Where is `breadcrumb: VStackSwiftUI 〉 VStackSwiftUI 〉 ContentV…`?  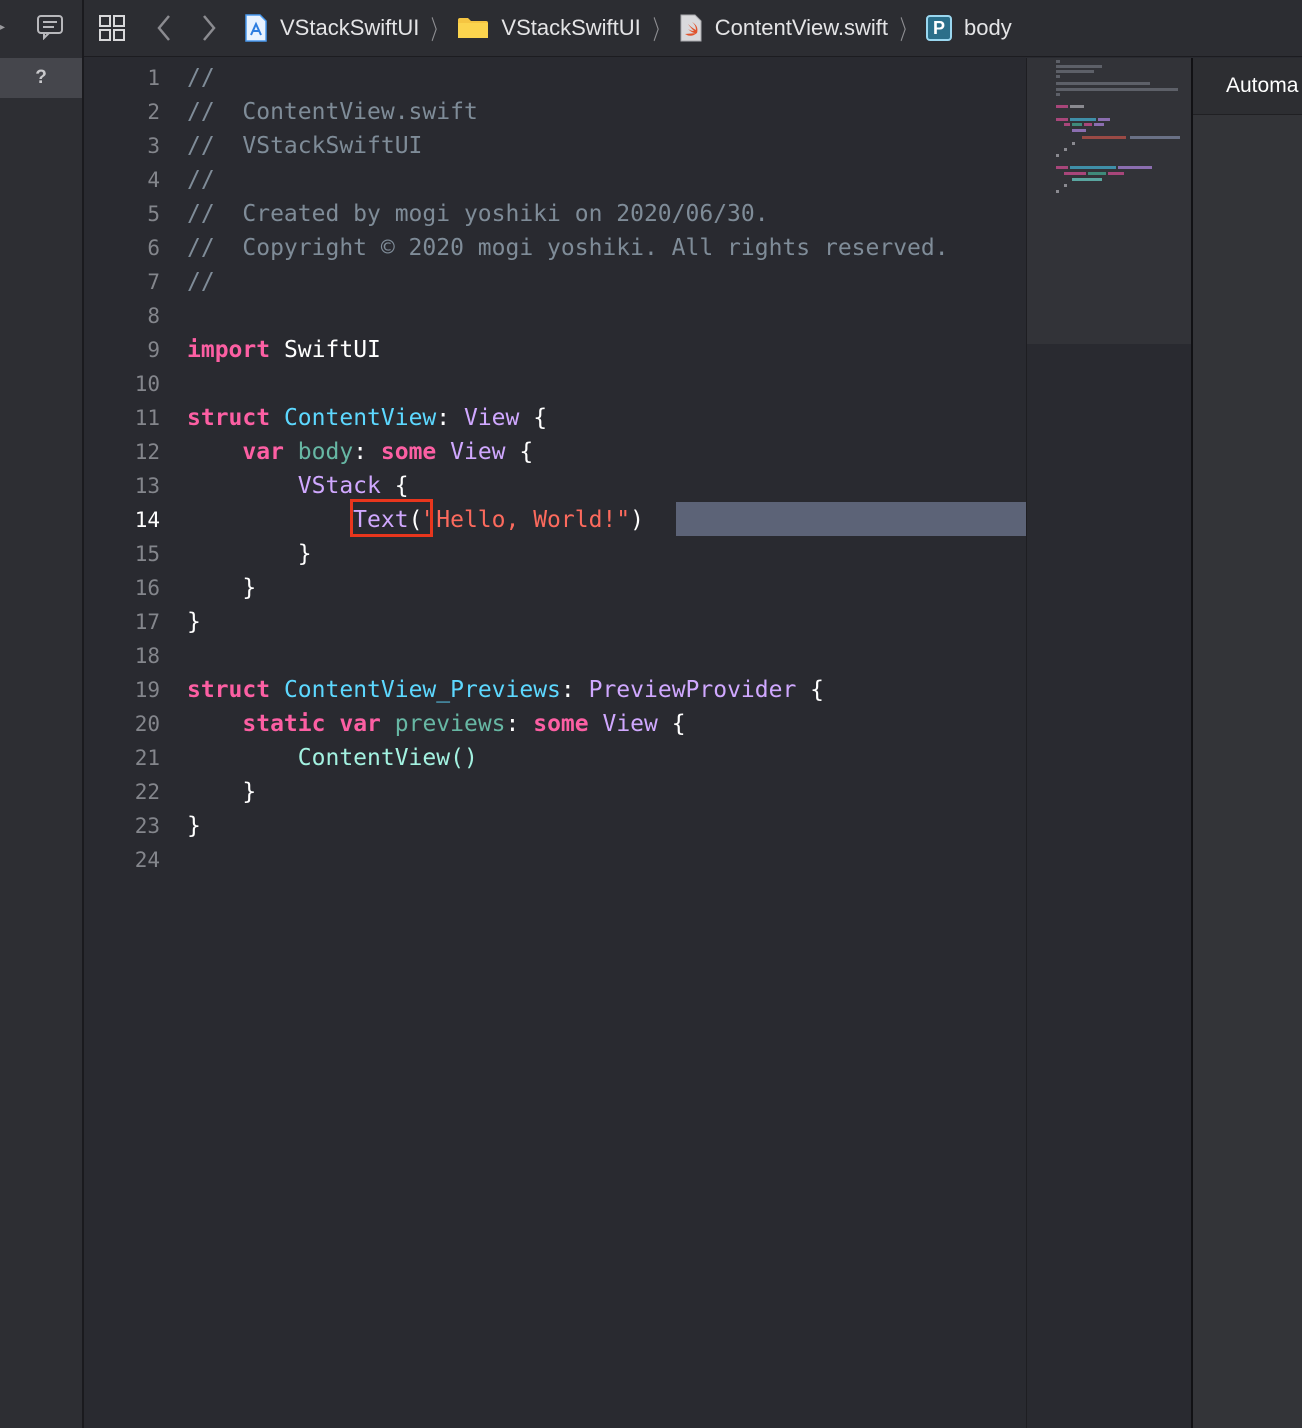
breadcrumb: VStackSwiftUI 〉 VStackSwiftUI 〉 ContentV… is located at coordinates (628, 28).